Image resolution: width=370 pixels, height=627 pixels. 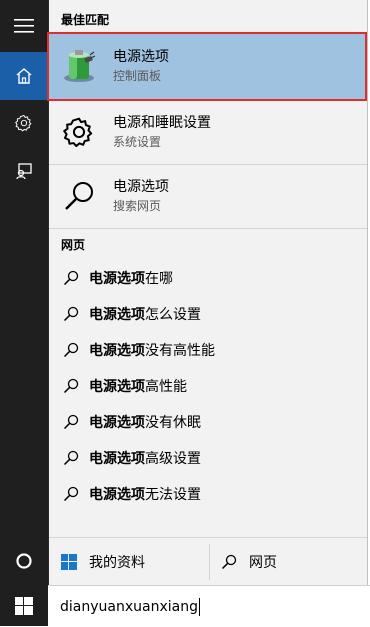 I want to click on search-input: dianyuanxuanxiang, so click(x=209, y=606).